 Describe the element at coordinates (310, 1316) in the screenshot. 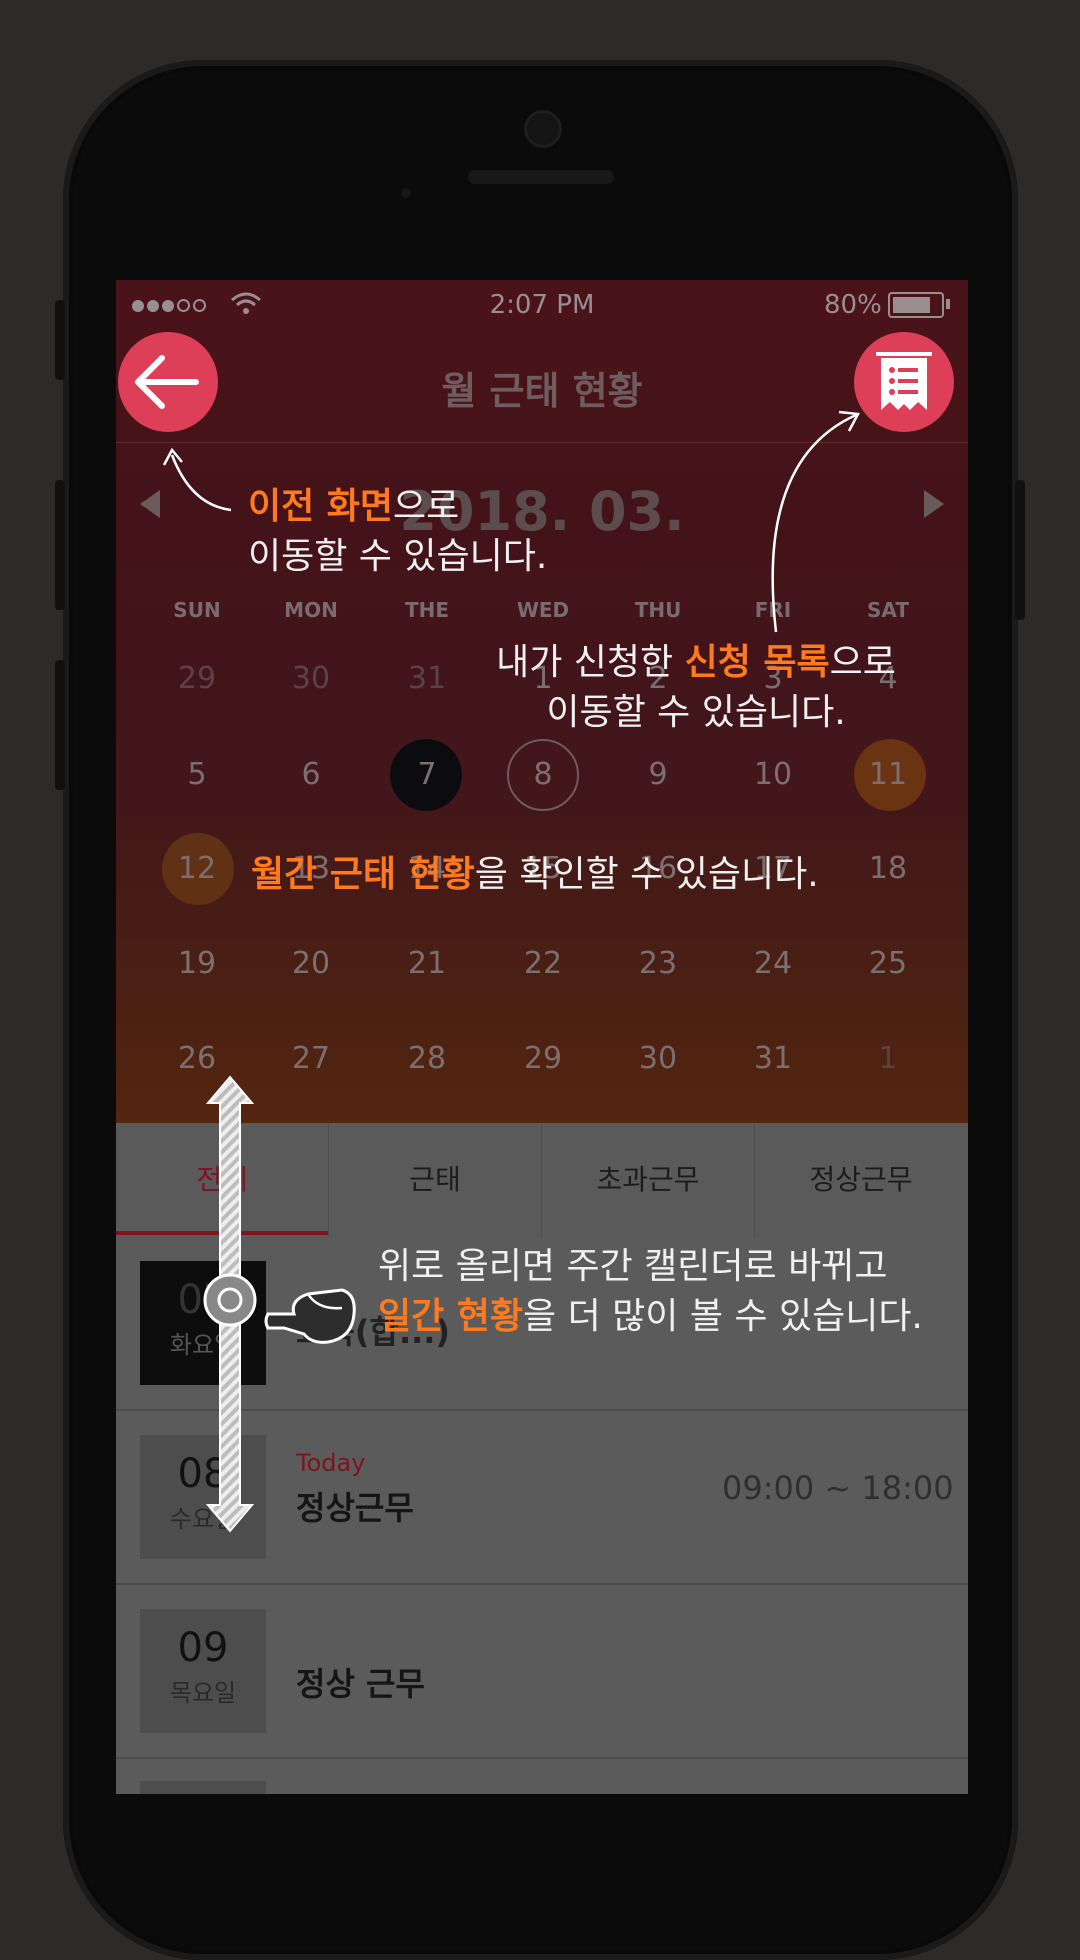

I see `pointing-hand-icon` at that location.